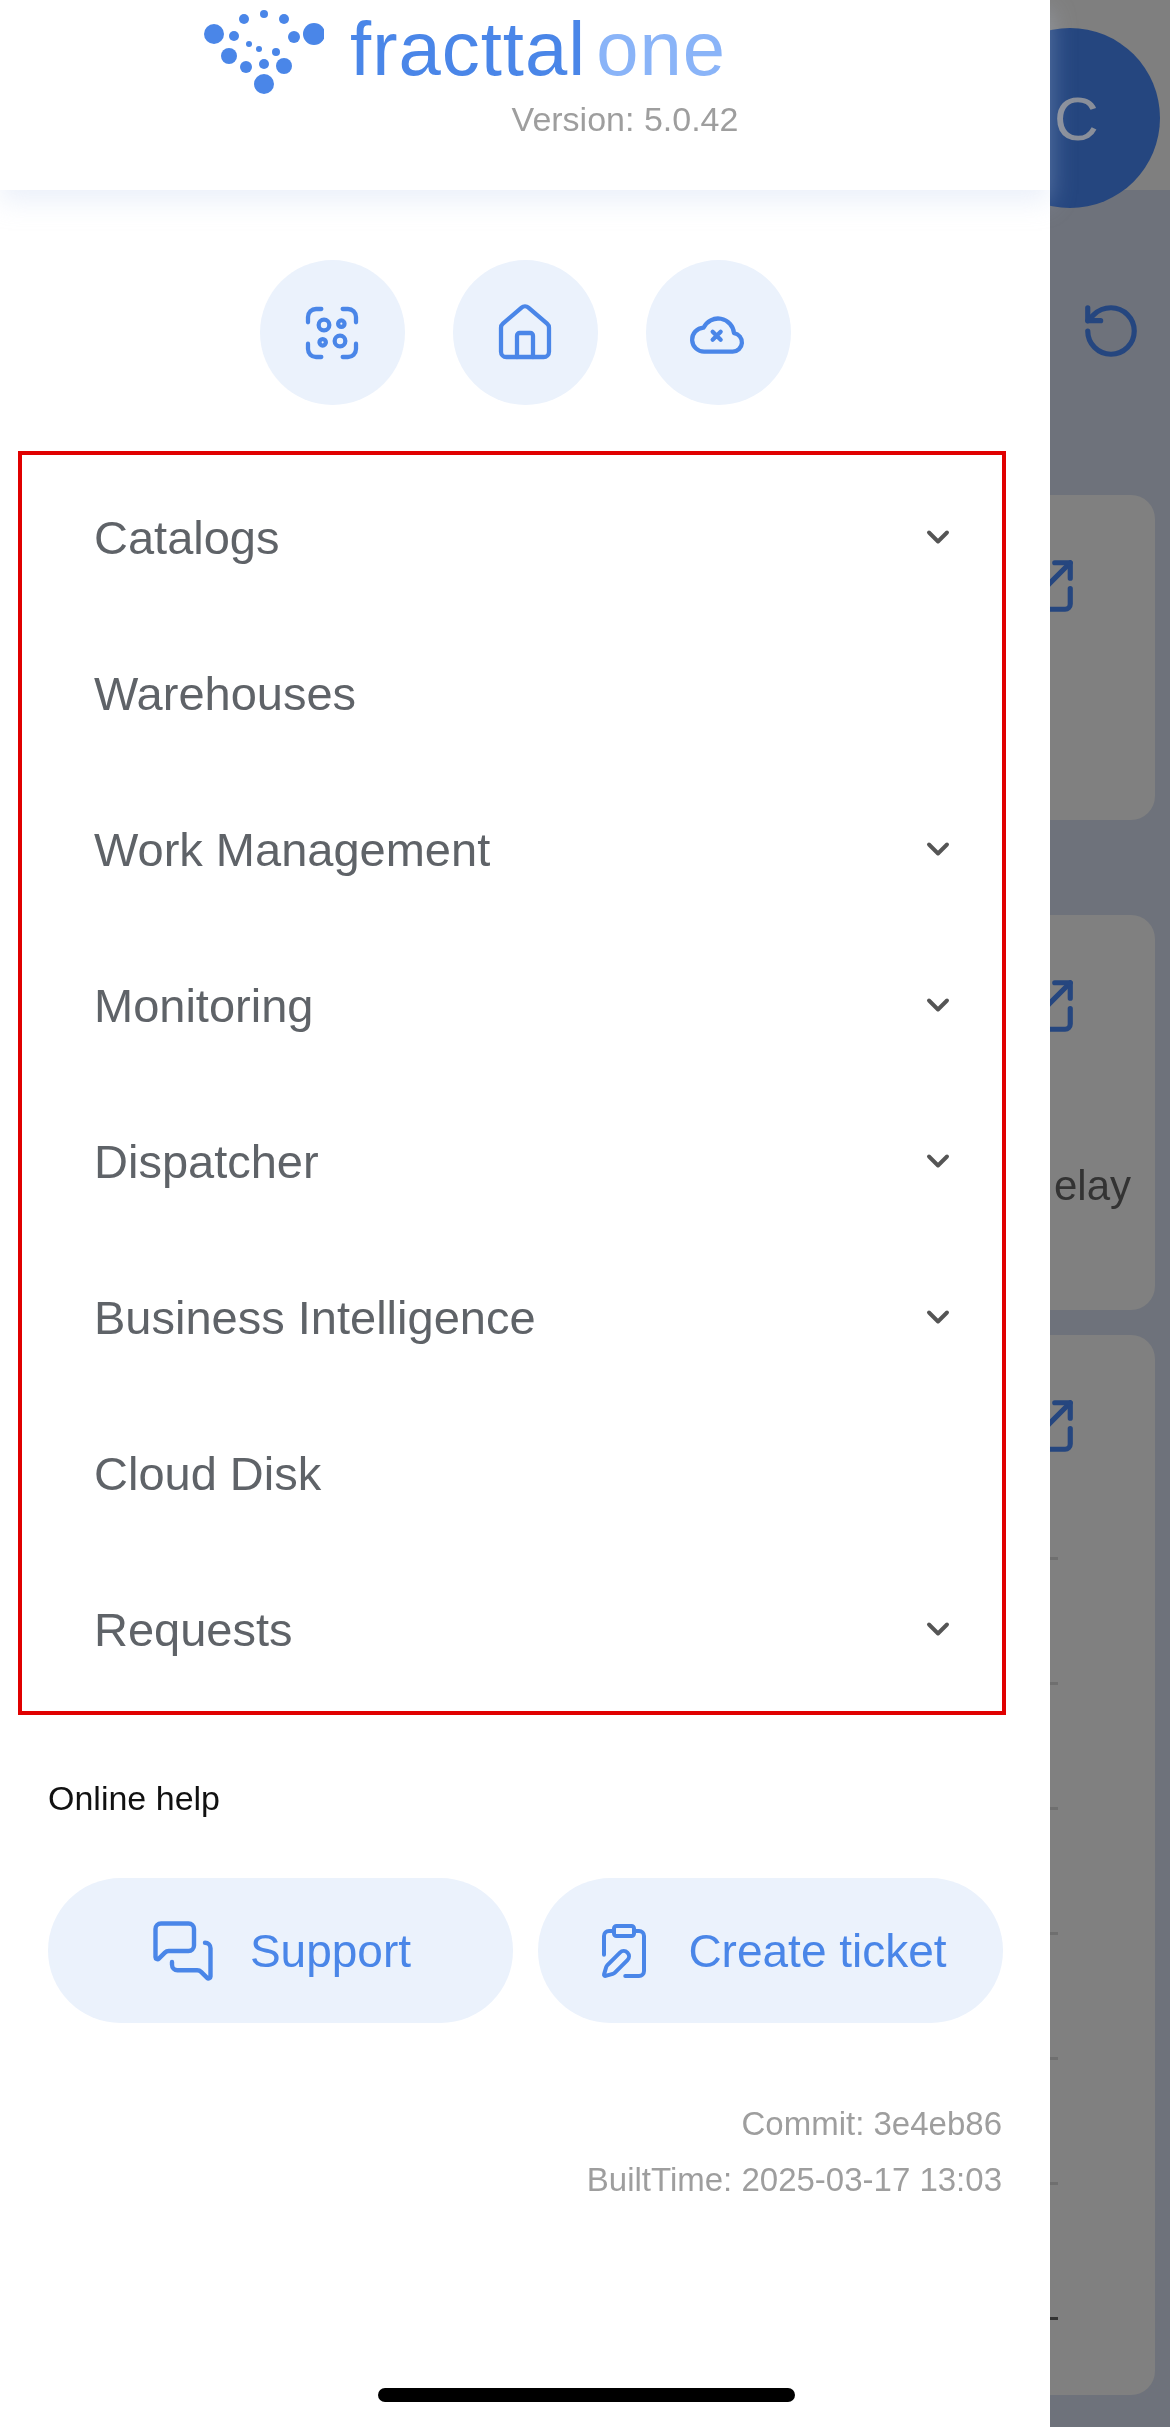 This screenshot has width=1170, height=2427. Describe the element at coordinates (208, 1473) in the screenshot. I see `menu-item: Cloud Disk` at that location.